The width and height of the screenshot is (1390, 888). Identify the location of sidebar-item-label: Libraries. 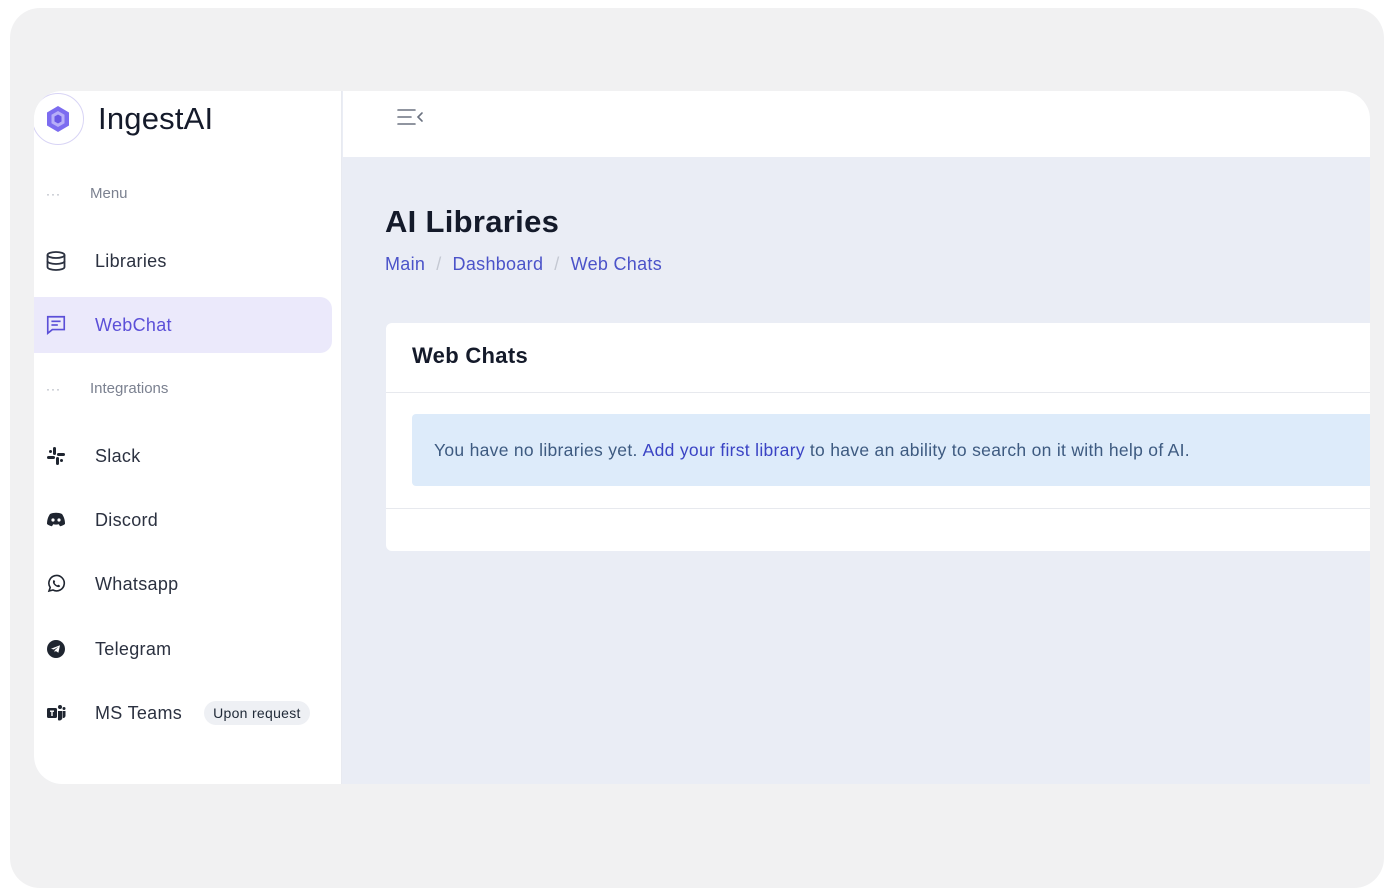
(131, 260).